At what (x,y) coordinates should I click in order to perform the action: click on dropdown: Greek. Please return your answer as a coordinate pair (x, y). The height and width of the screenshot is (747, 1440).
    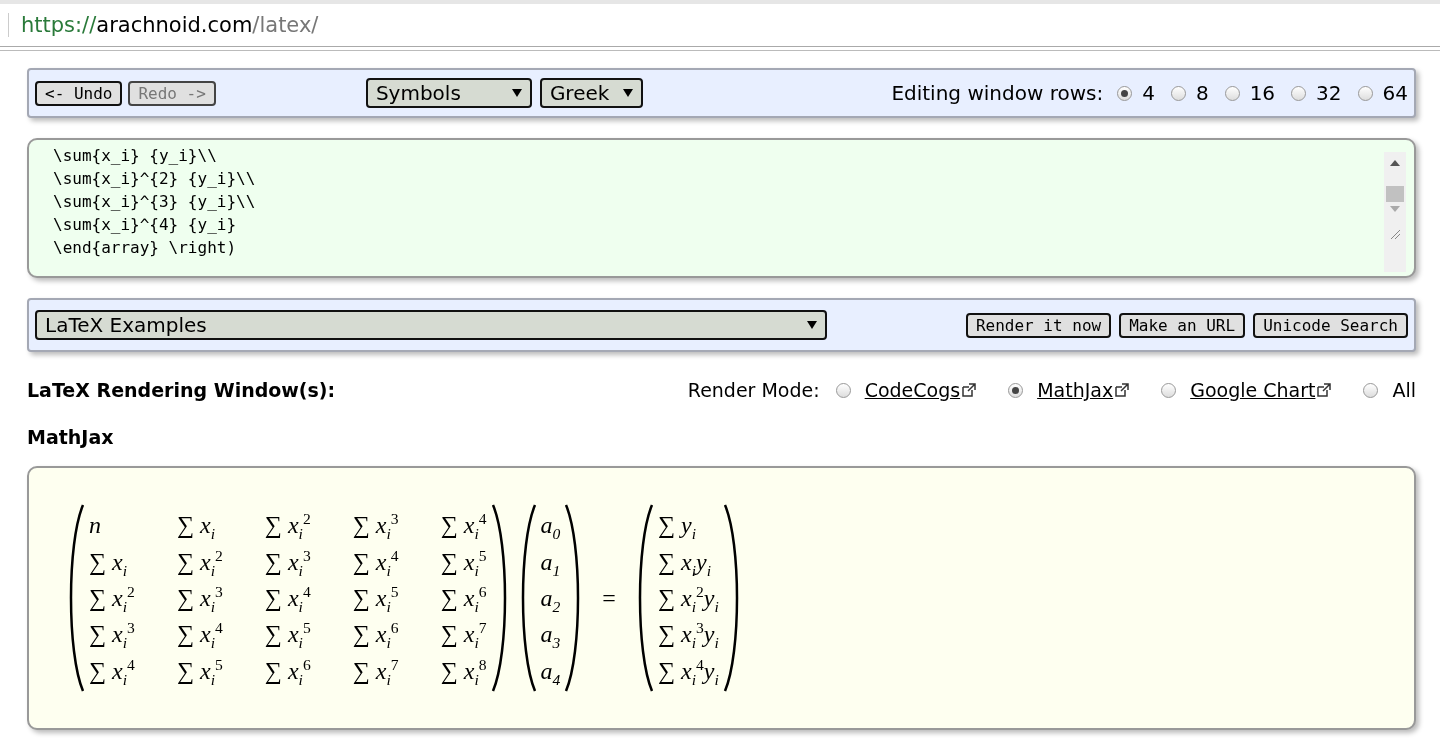
    Looking at the image, I should click on (591, 93).